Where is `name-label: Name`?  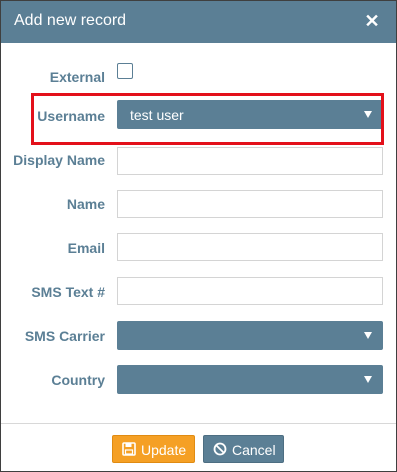 name-label: Name is located at coordinates (85, 204).